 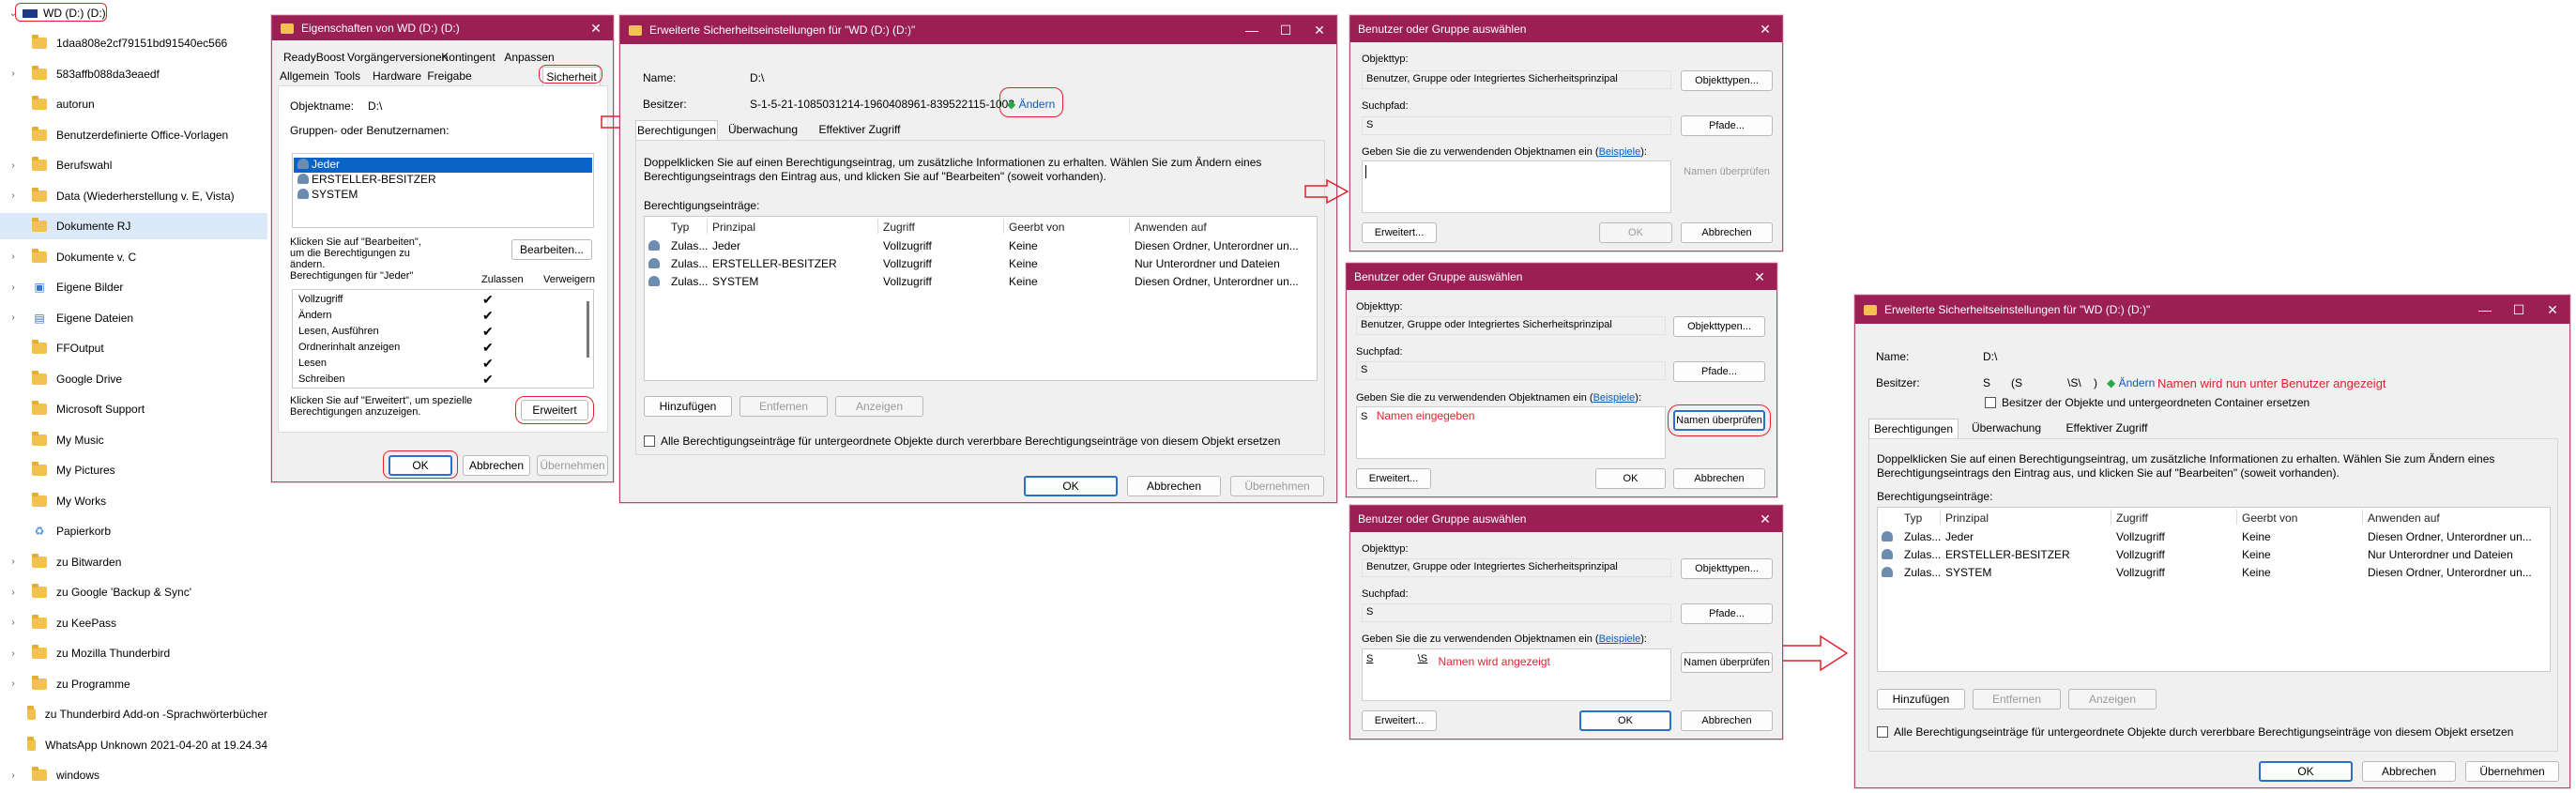 What do you see at coordinates (133, 623) in the screenshot?
I see `tree-item: › zu KeePass` at bounding box center [133, 623].